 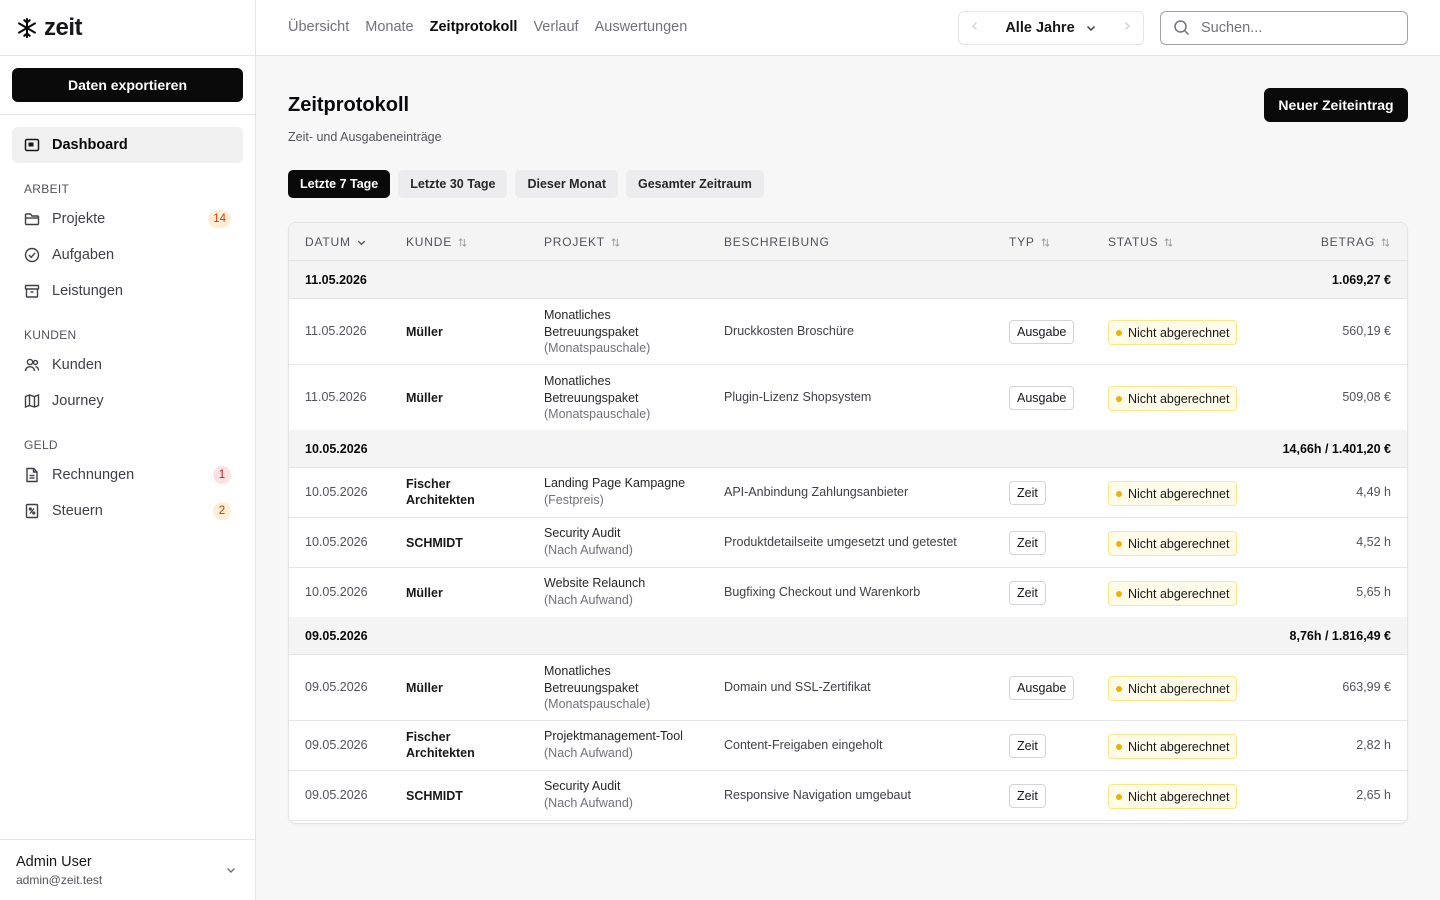 I want to click on filter-all-time: Gesamter Zeitraum, so click(x=694, y=184).